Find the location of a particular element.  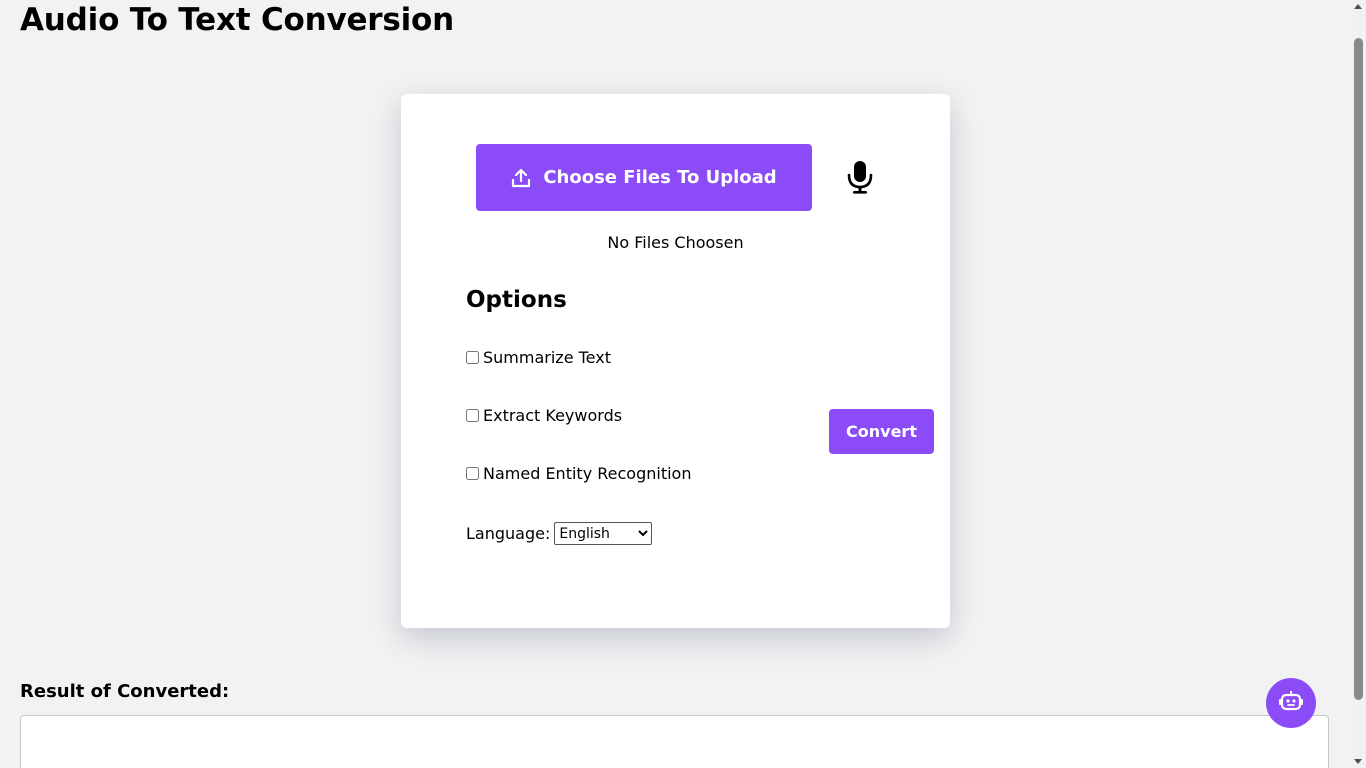

result-label: Result of Converted: is located at coordinates (125, 691).